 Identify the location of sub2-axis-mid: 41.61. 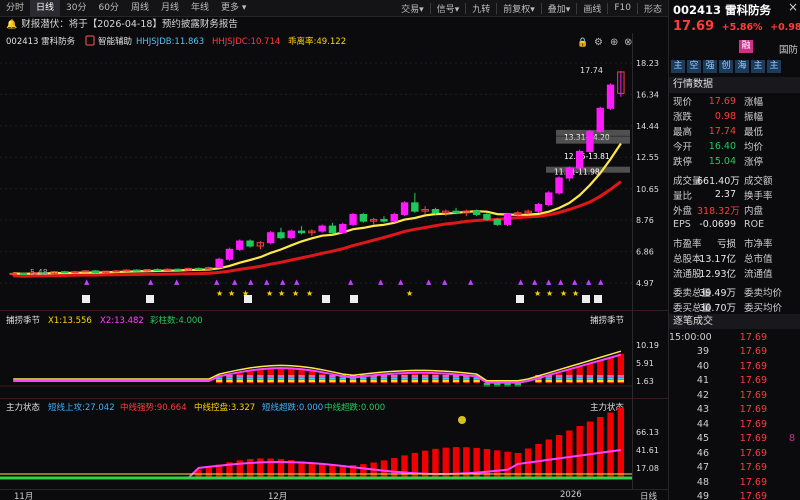
(647, 450).